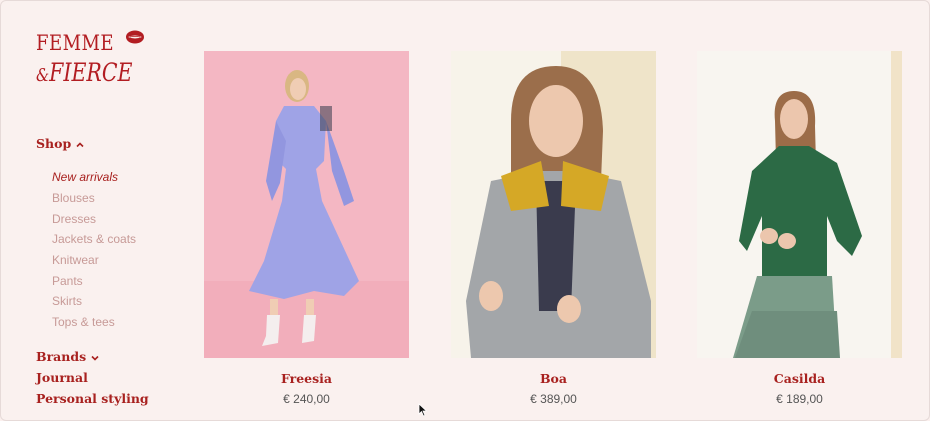 This screenshot has width=930, height=421. Describe the element at coordinates (799, 399) in the screenshot. I see `product-price: € 189,00` at that location.